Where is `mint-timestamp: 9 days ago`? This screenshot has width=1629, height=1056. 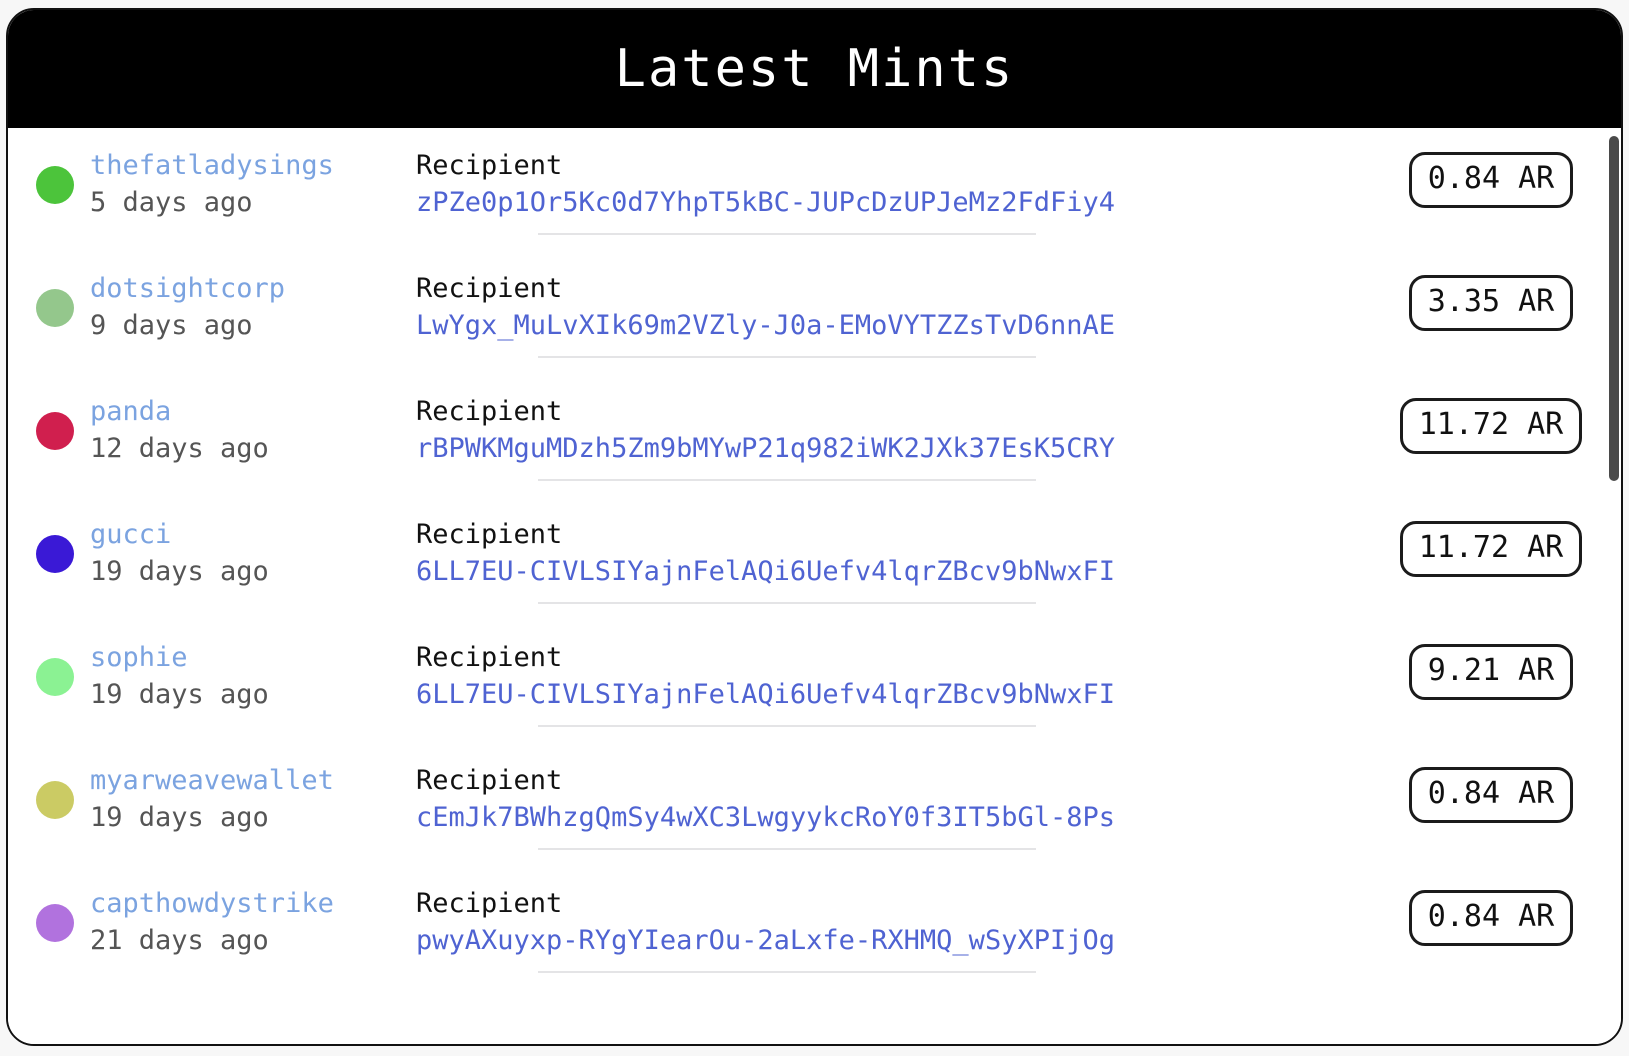 mint-timestamp: 9 days ago is located at coordinates (171, 325).